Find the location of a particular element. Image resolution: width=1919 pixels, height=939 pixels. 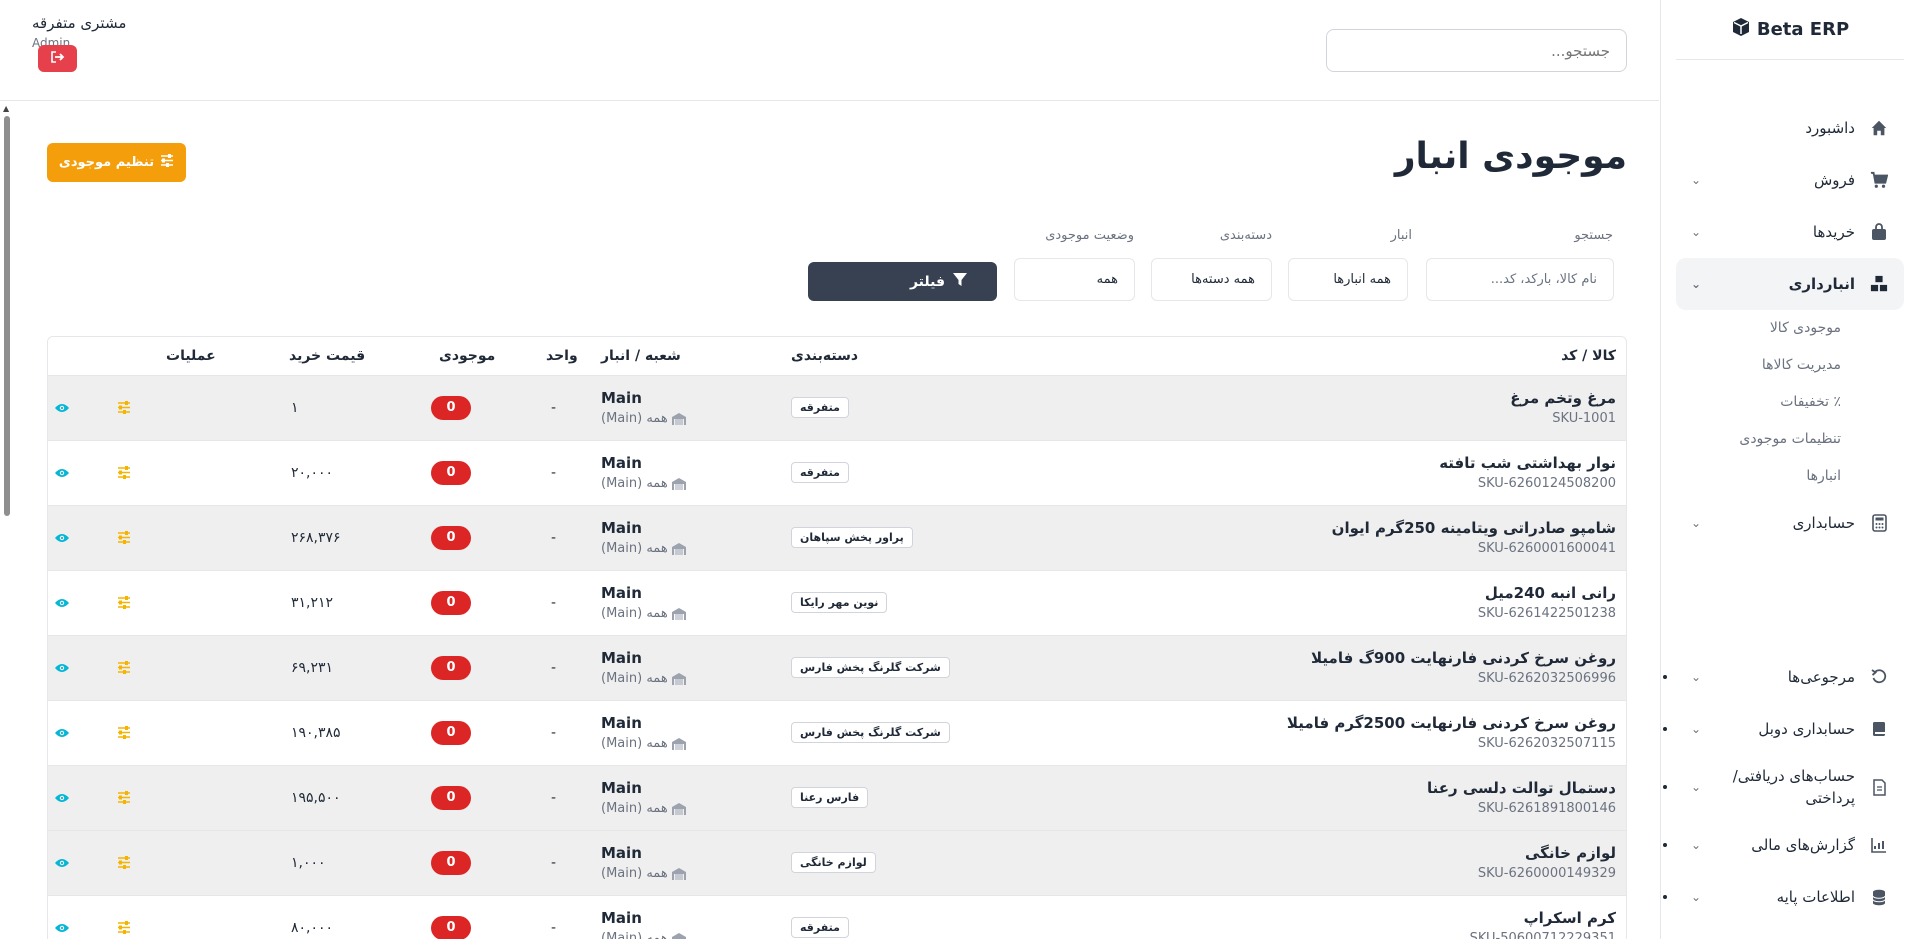

header-price: قیمت خرید is located at coordinates (346, 356).